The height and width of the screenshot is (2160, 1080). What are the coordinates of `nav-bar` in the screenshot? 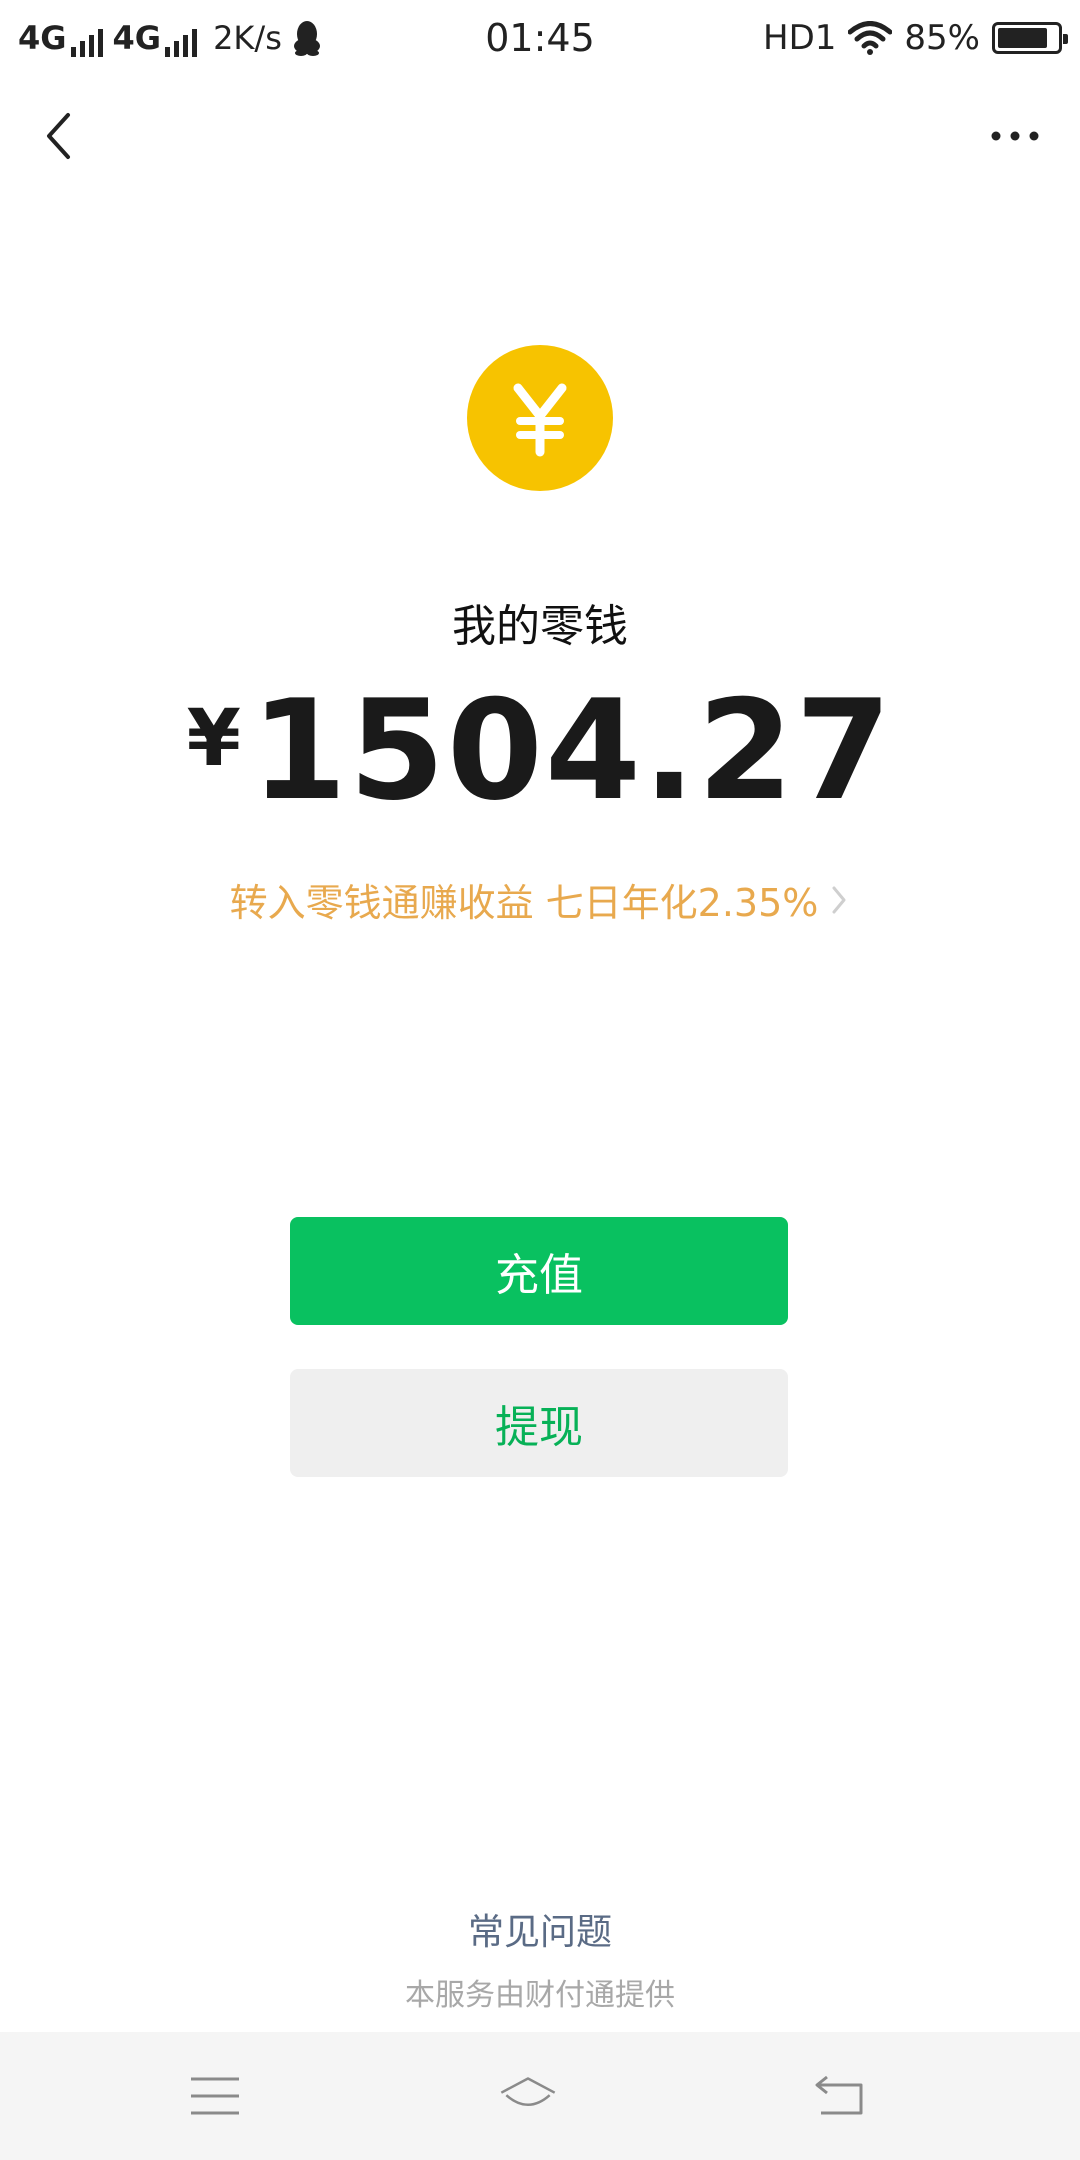 It's located at (540, 136).